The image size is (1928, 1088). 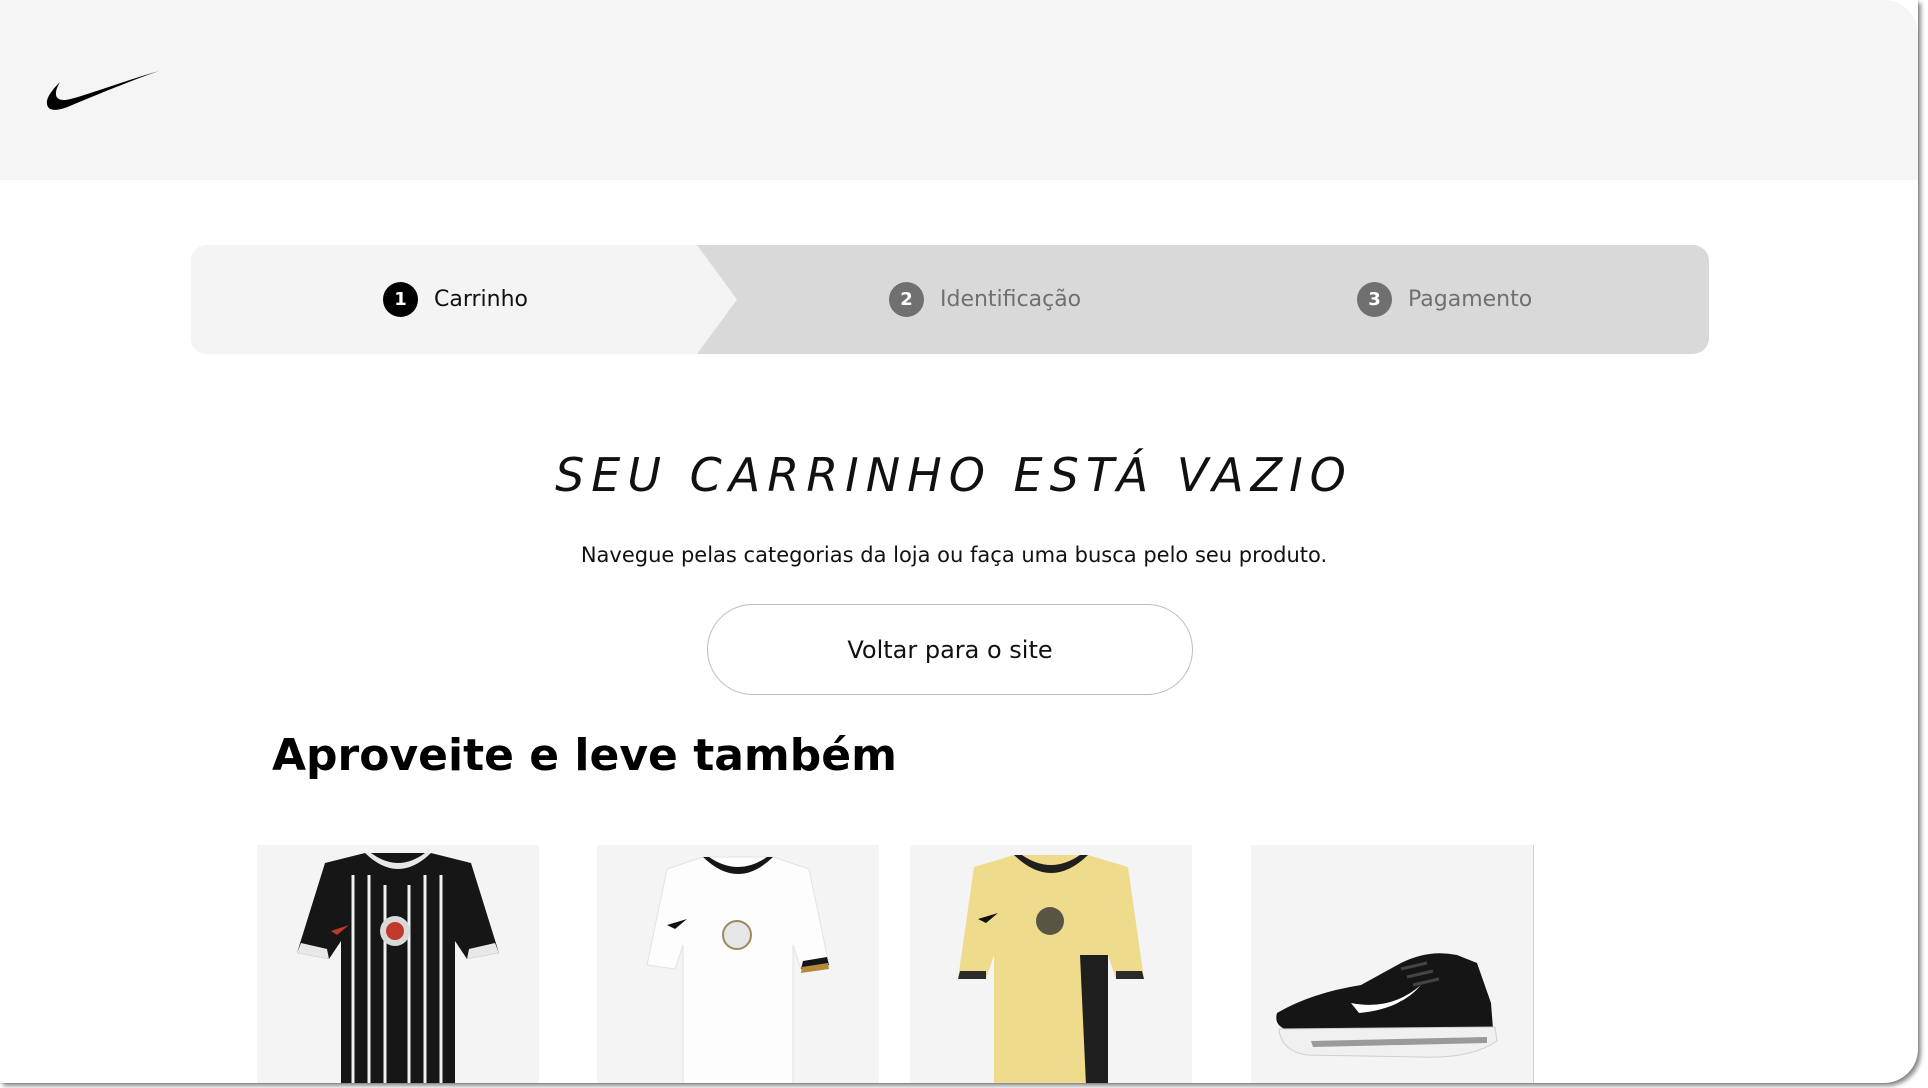 I want to click on checkout-stepper: 1 Carrinho 2 Identificação 3 Pagamento, so click(x=950, y=299).